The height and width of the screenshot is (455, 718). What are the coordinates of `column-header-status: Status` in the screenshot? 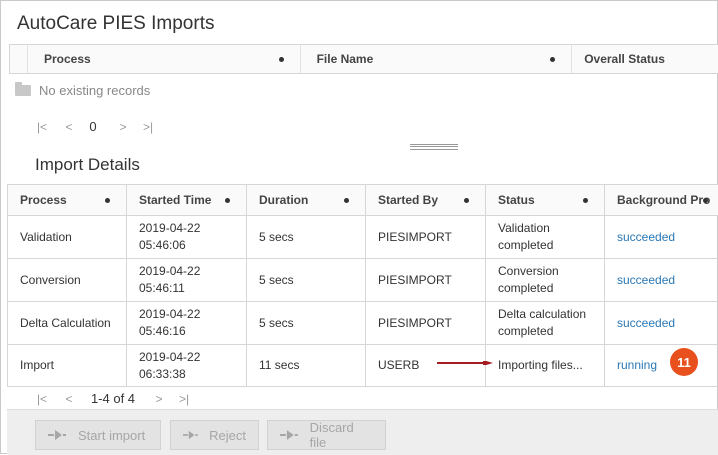 It's located at (545, 200).